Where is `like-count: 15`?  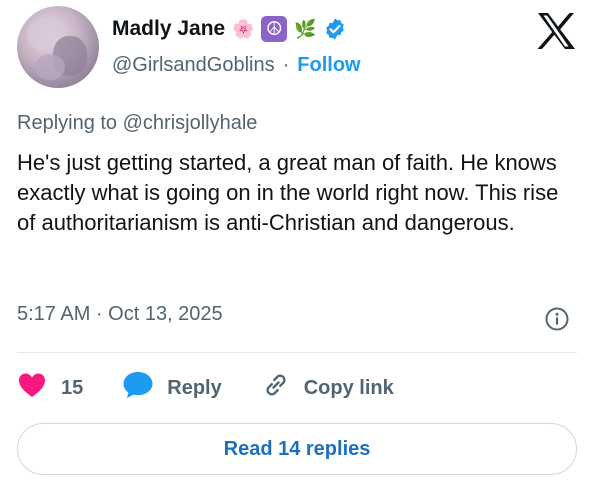
like-count: 15 is located at coordinates (72, 387).